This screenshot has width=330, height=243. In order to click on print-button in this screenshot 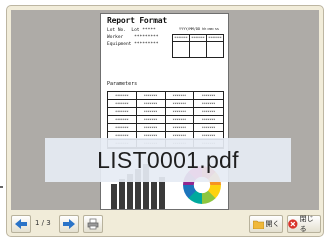, I will do `click(93, 224)`.